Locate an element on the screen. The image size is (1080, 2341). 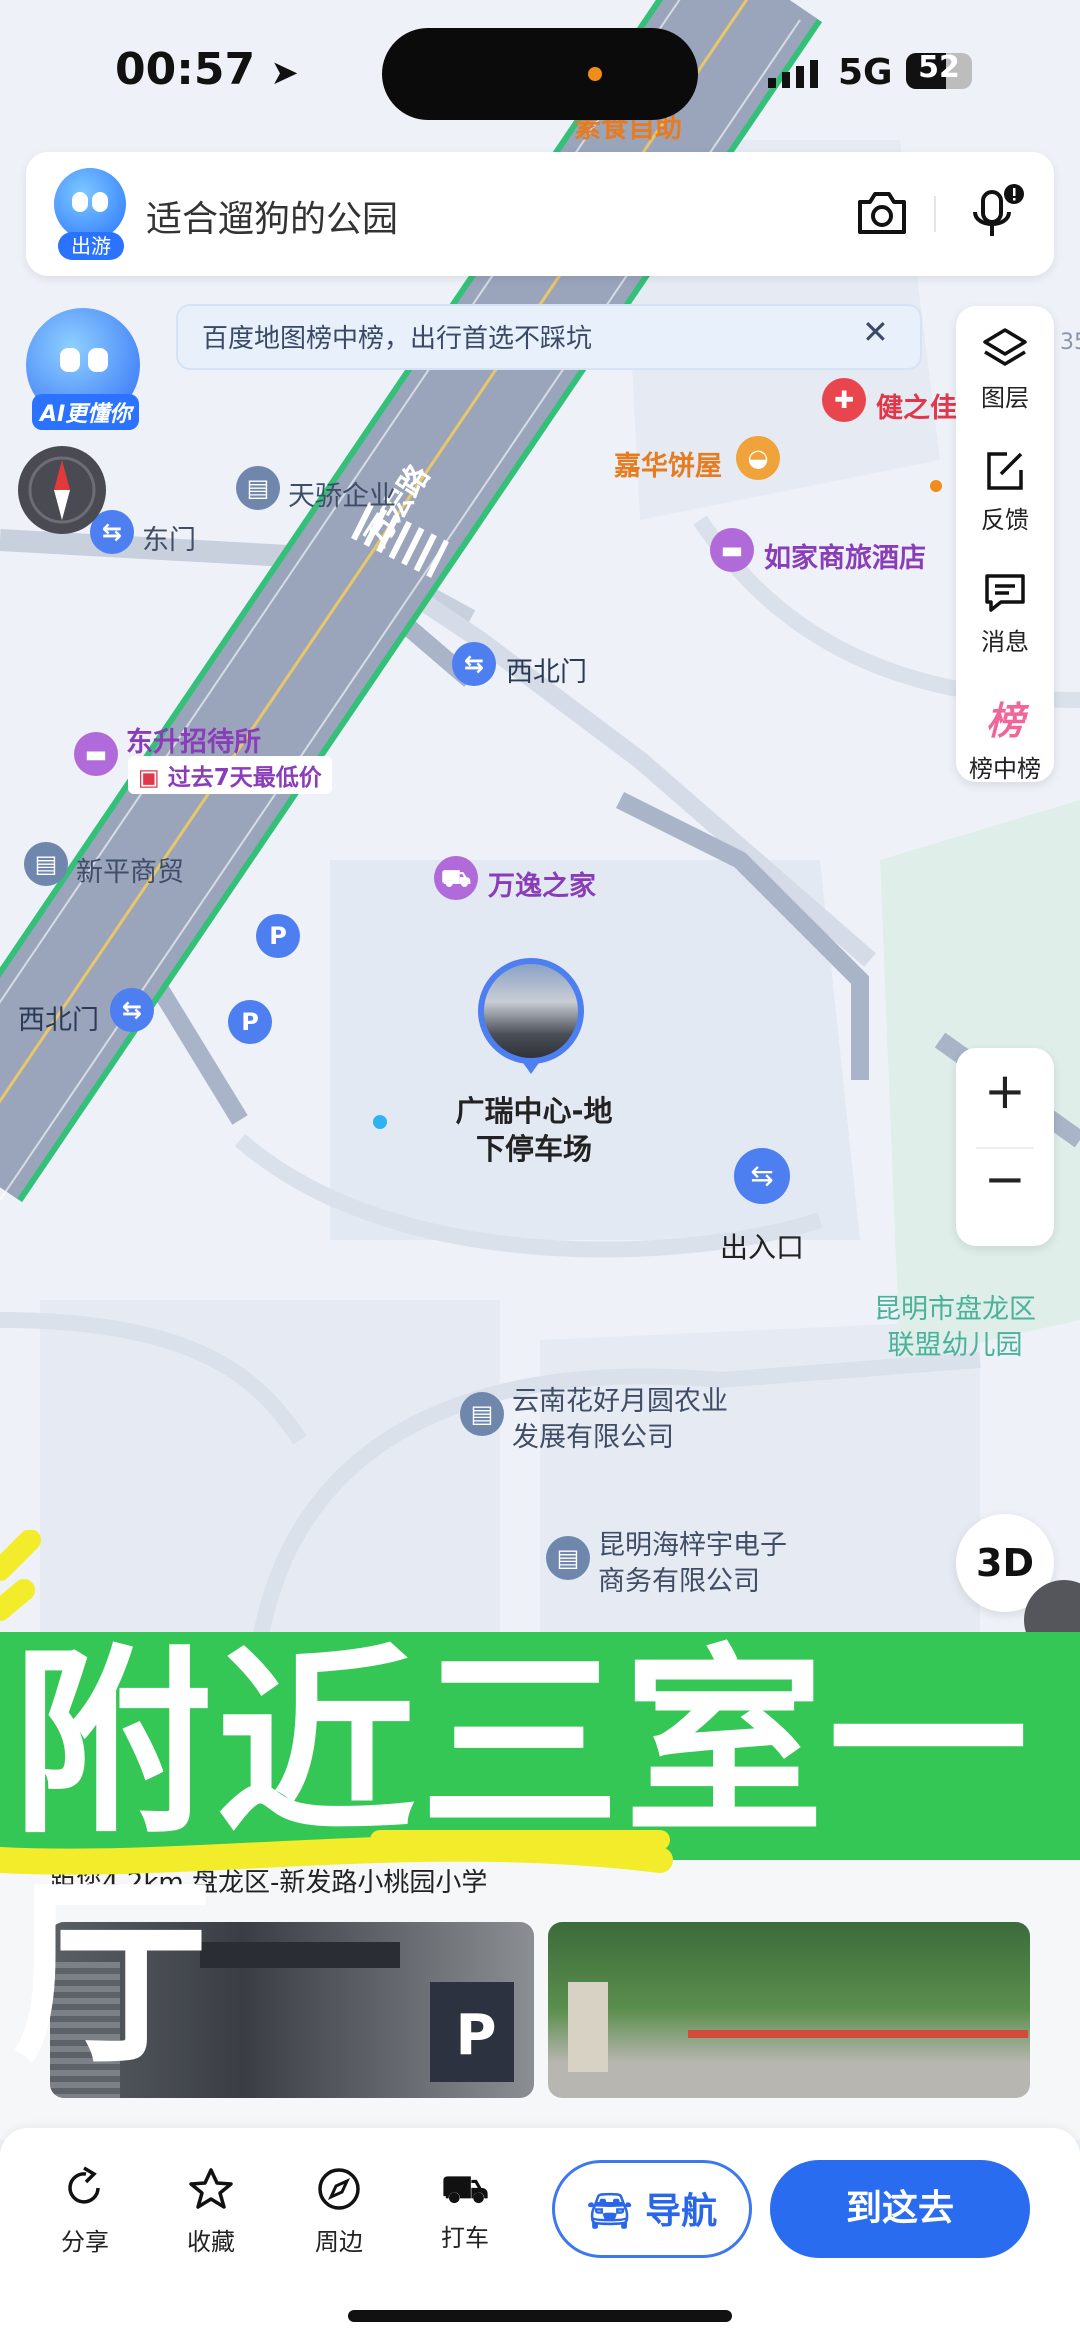
poi-xinping: 新平商贸 is located at coordinates (130, 869).